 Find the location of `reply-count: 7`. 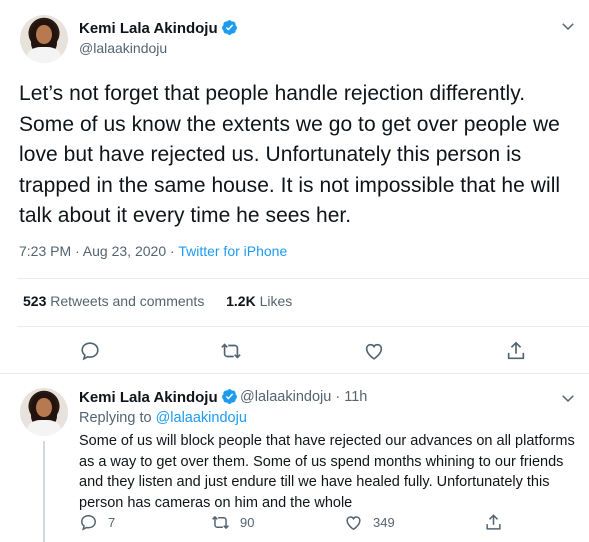

reply-count: 7 is located at coordinates (112, 522).